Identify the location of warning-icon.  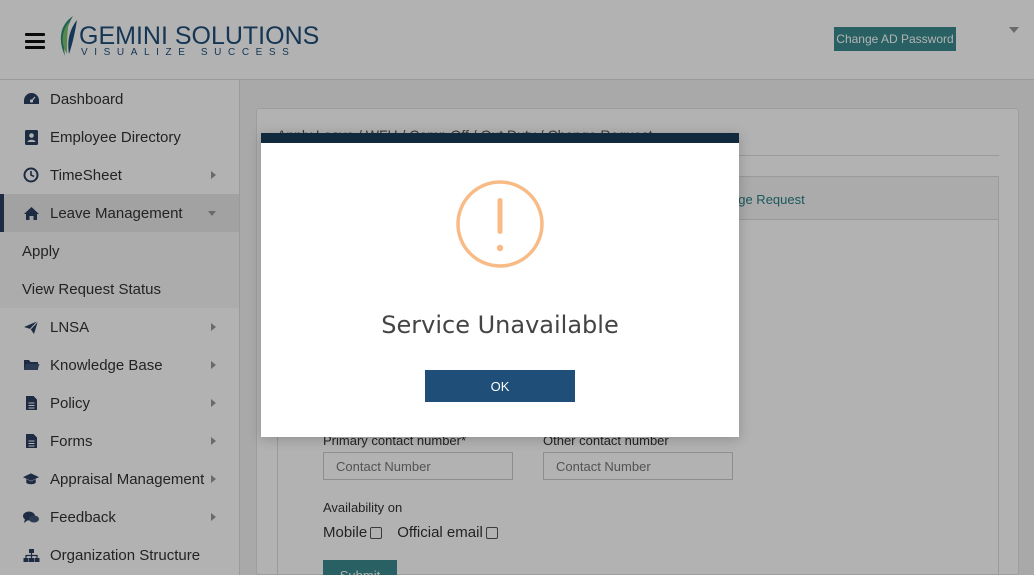
(500, 224).